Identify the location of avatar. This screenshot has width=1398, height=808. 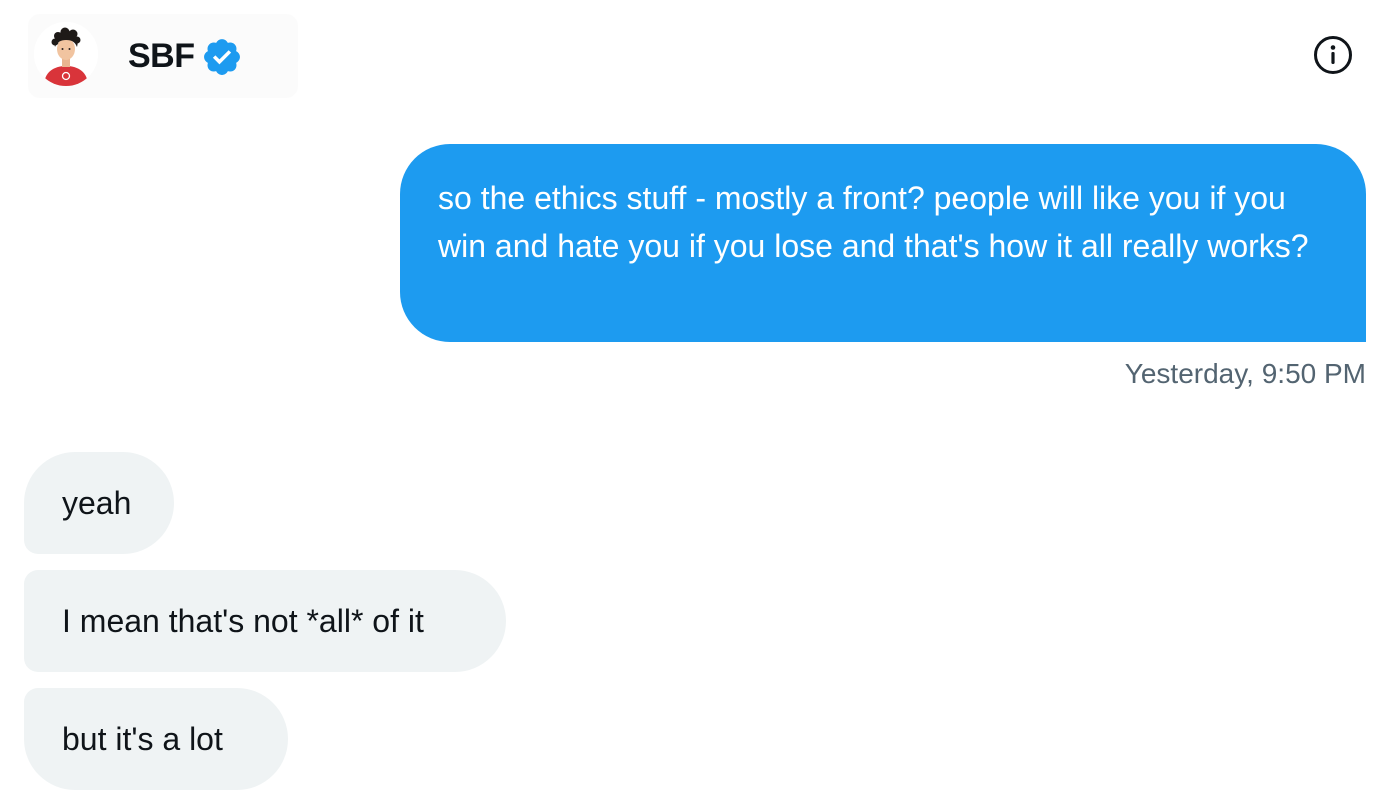
(66, 54).